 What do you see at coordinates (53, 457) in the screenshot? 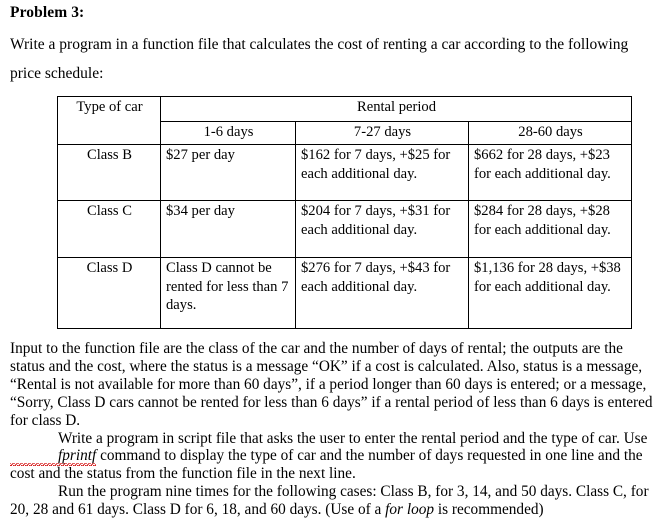
I see `fprintf-misspelled-word: fprintf` at bounding box center [53, 457].